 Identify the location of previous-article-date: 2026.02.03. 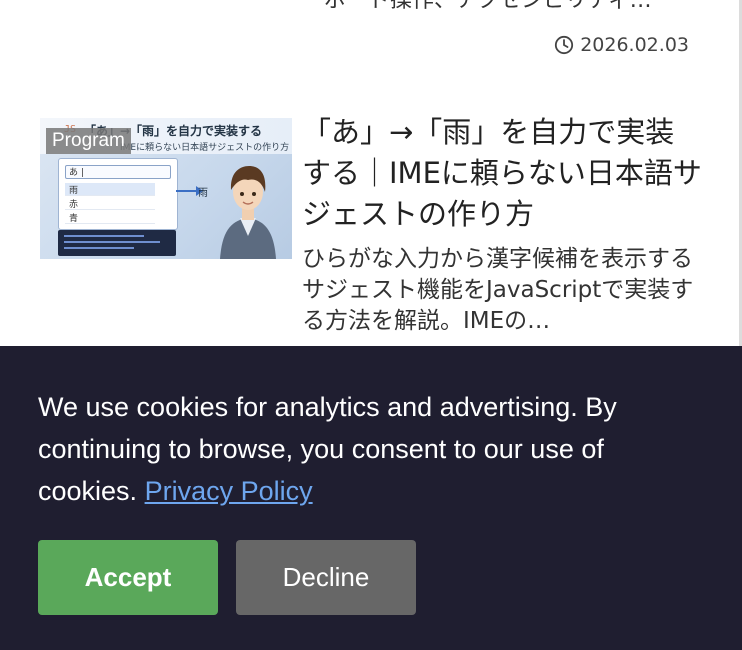
(621, 45).